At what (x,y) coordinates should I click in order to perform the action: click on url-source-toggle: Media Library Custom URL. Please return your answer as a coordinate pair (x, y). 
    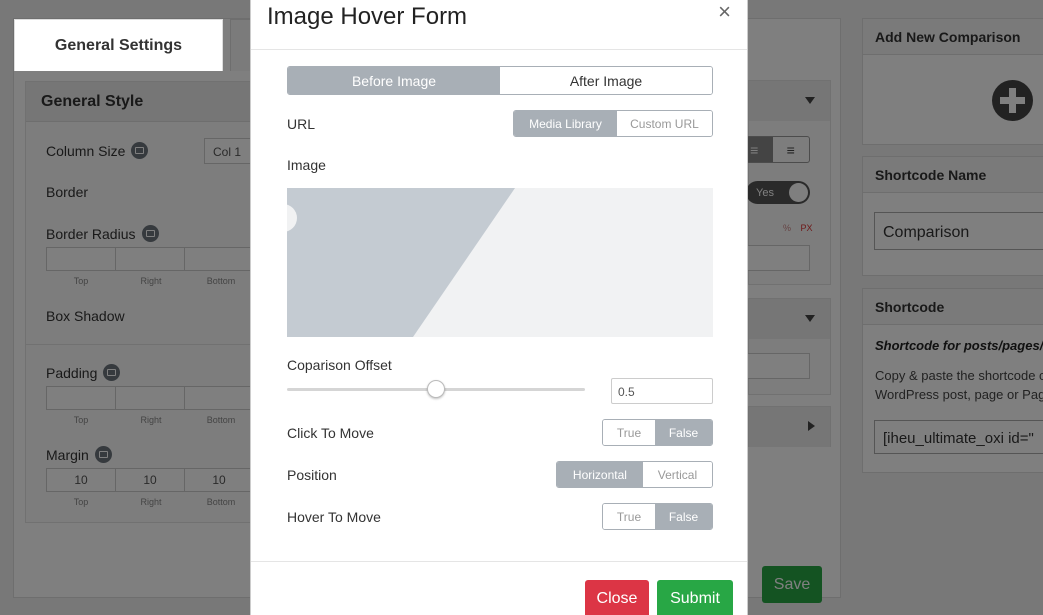
    Looking at the image, I should click on (613, 123).